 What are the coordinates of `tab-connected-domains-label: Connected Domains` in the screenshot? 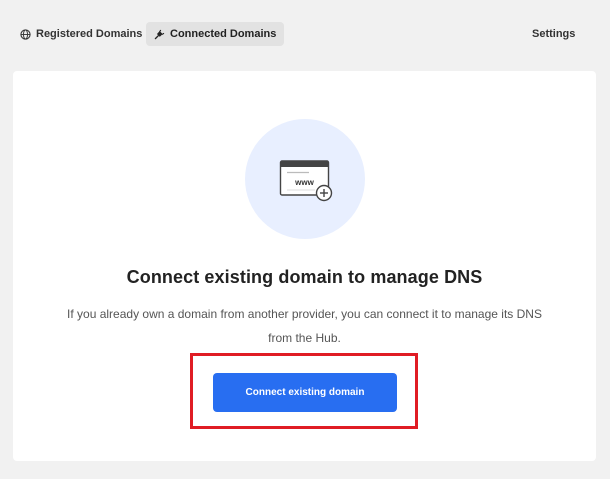 It's located at (223, 34).